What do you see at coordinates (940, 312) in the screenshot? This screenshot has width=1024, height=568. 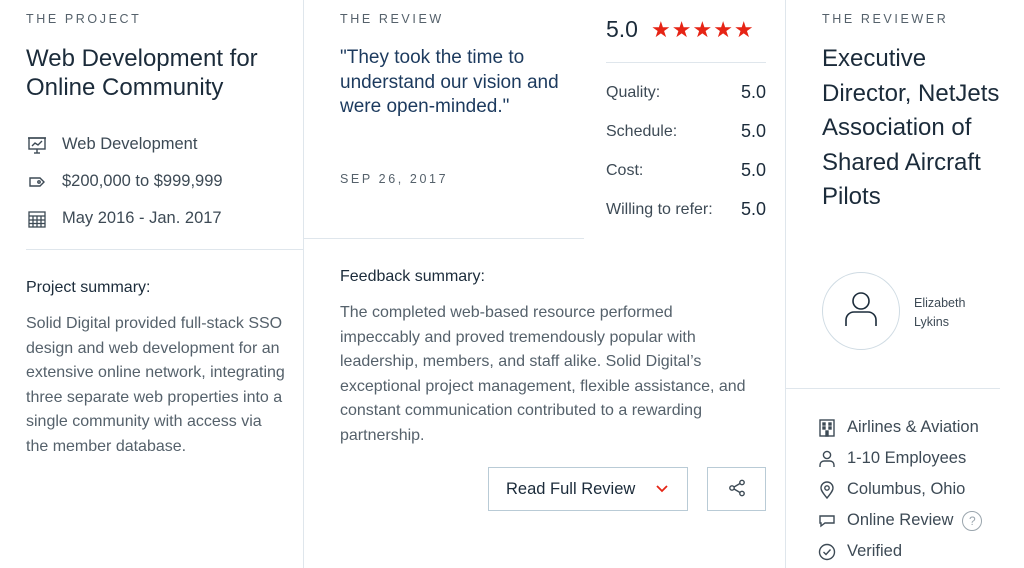 I see `reviewer-name: Elizabeth Lykins` at bounding box center [940, 312].